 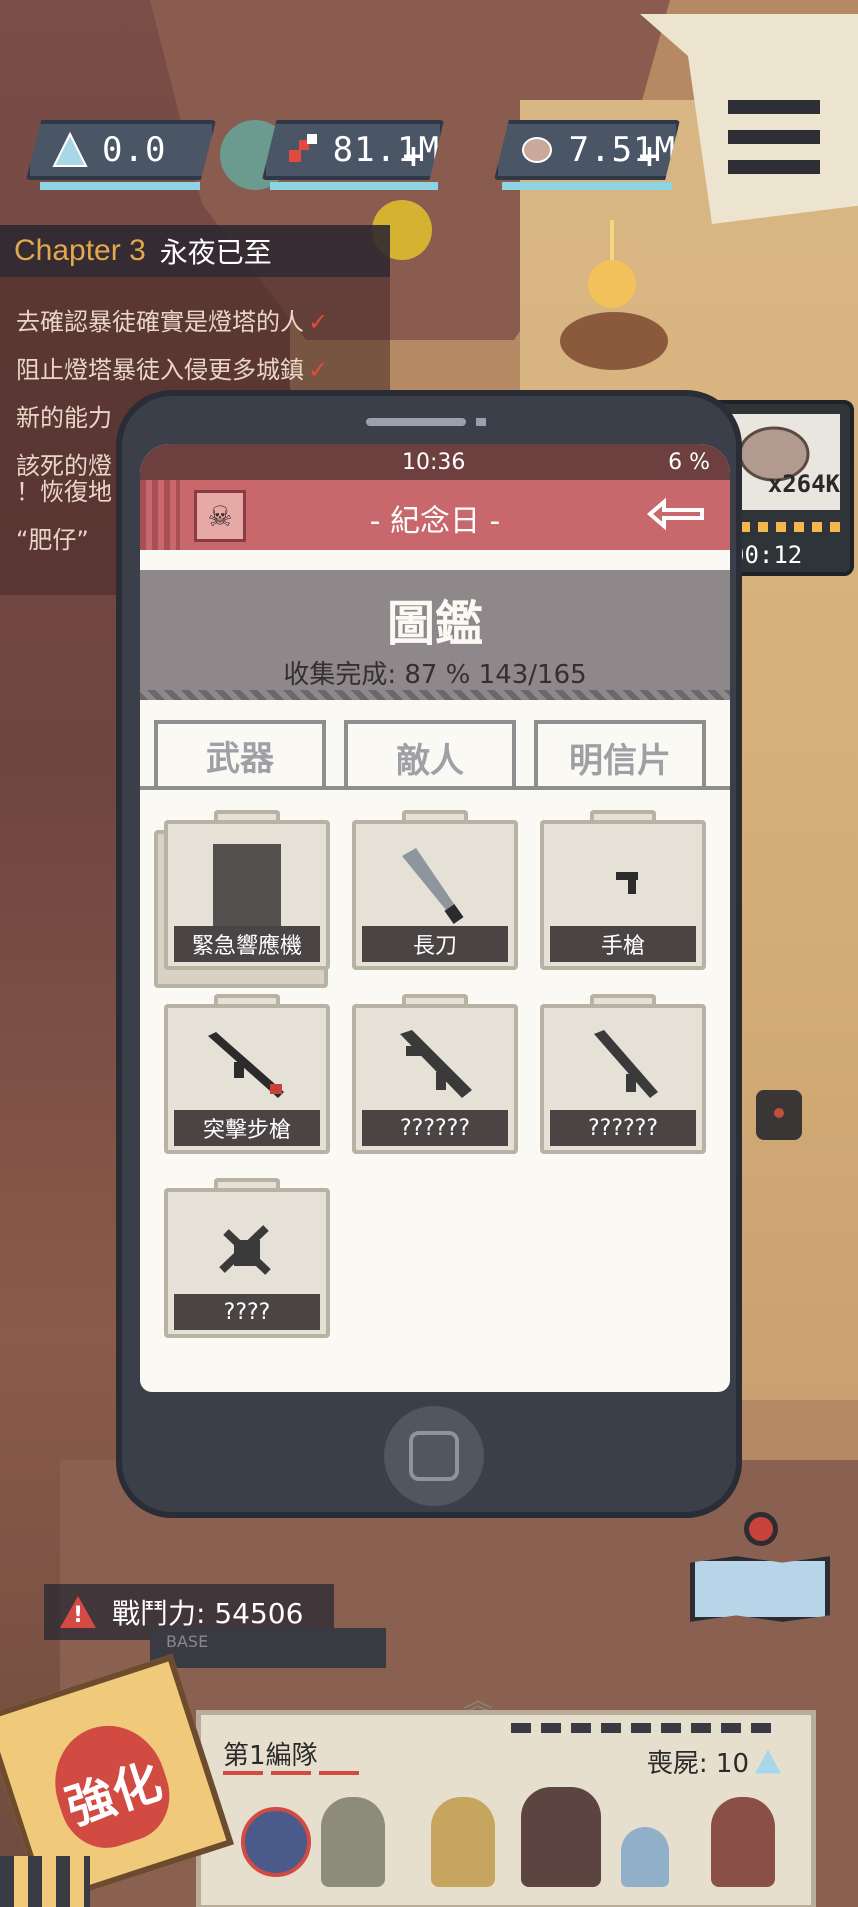 What do you see at coordinates (78, 1612) in the screenshot?
I see `warning-icon: !` at bounding box center [78, 1612].